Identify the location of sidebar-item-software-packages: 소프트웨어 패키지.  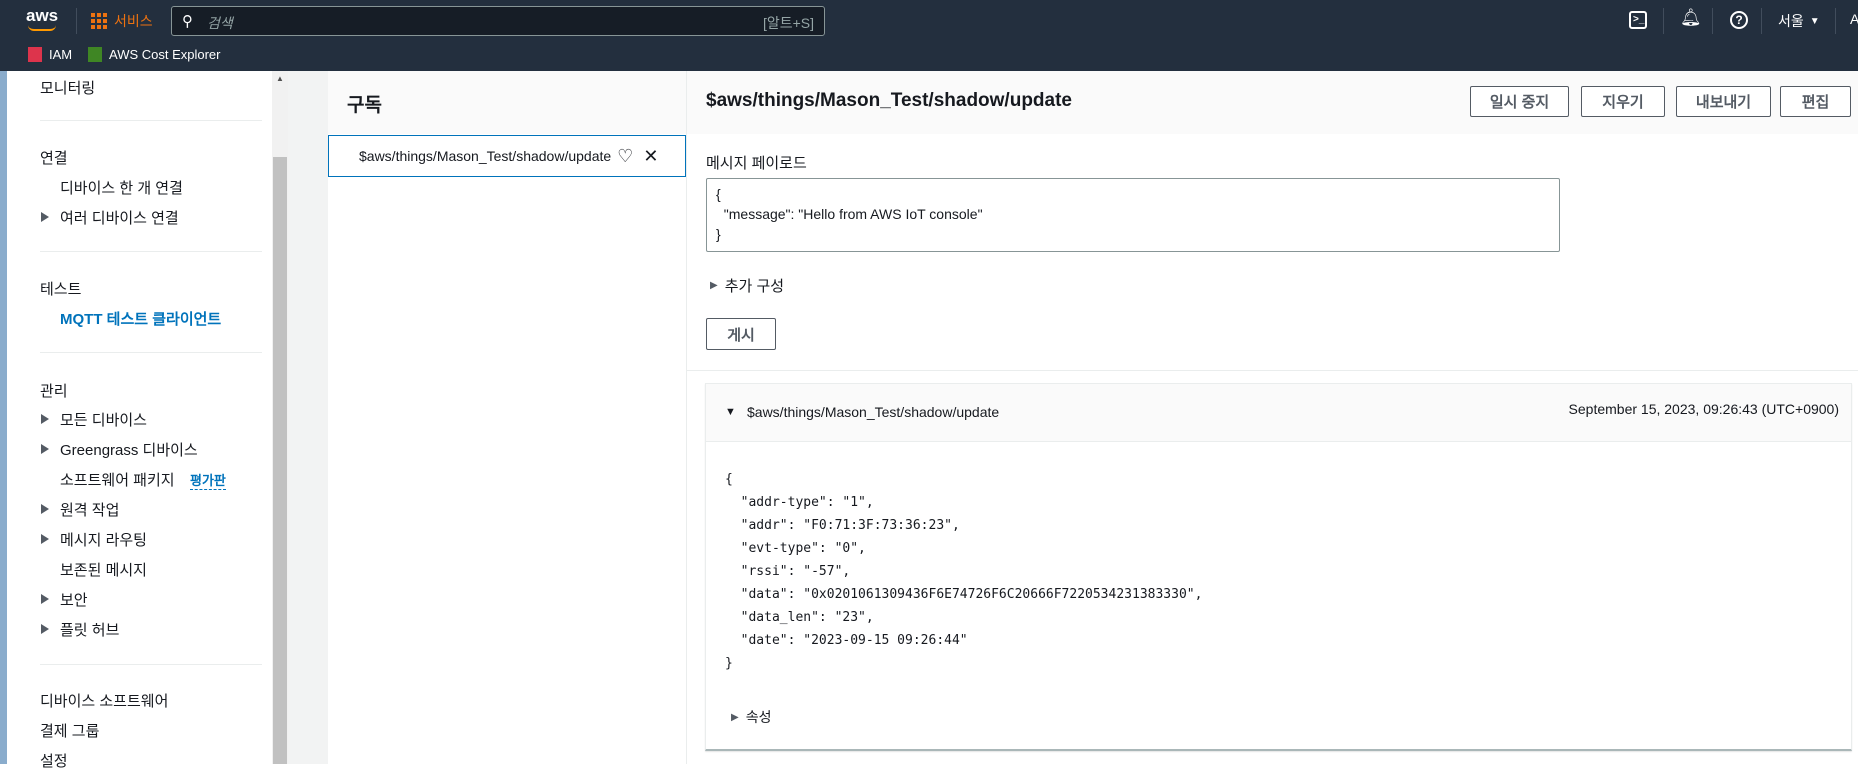
(117, 479).